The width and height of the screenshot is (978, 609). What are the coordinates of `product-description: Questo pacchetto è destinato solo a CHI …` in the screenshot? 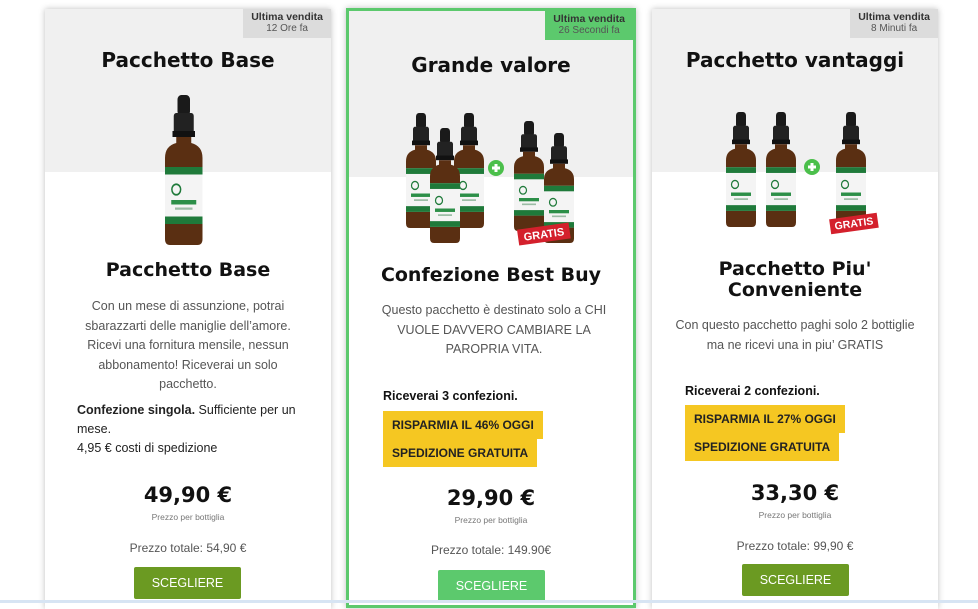 It's located at (494, 329).